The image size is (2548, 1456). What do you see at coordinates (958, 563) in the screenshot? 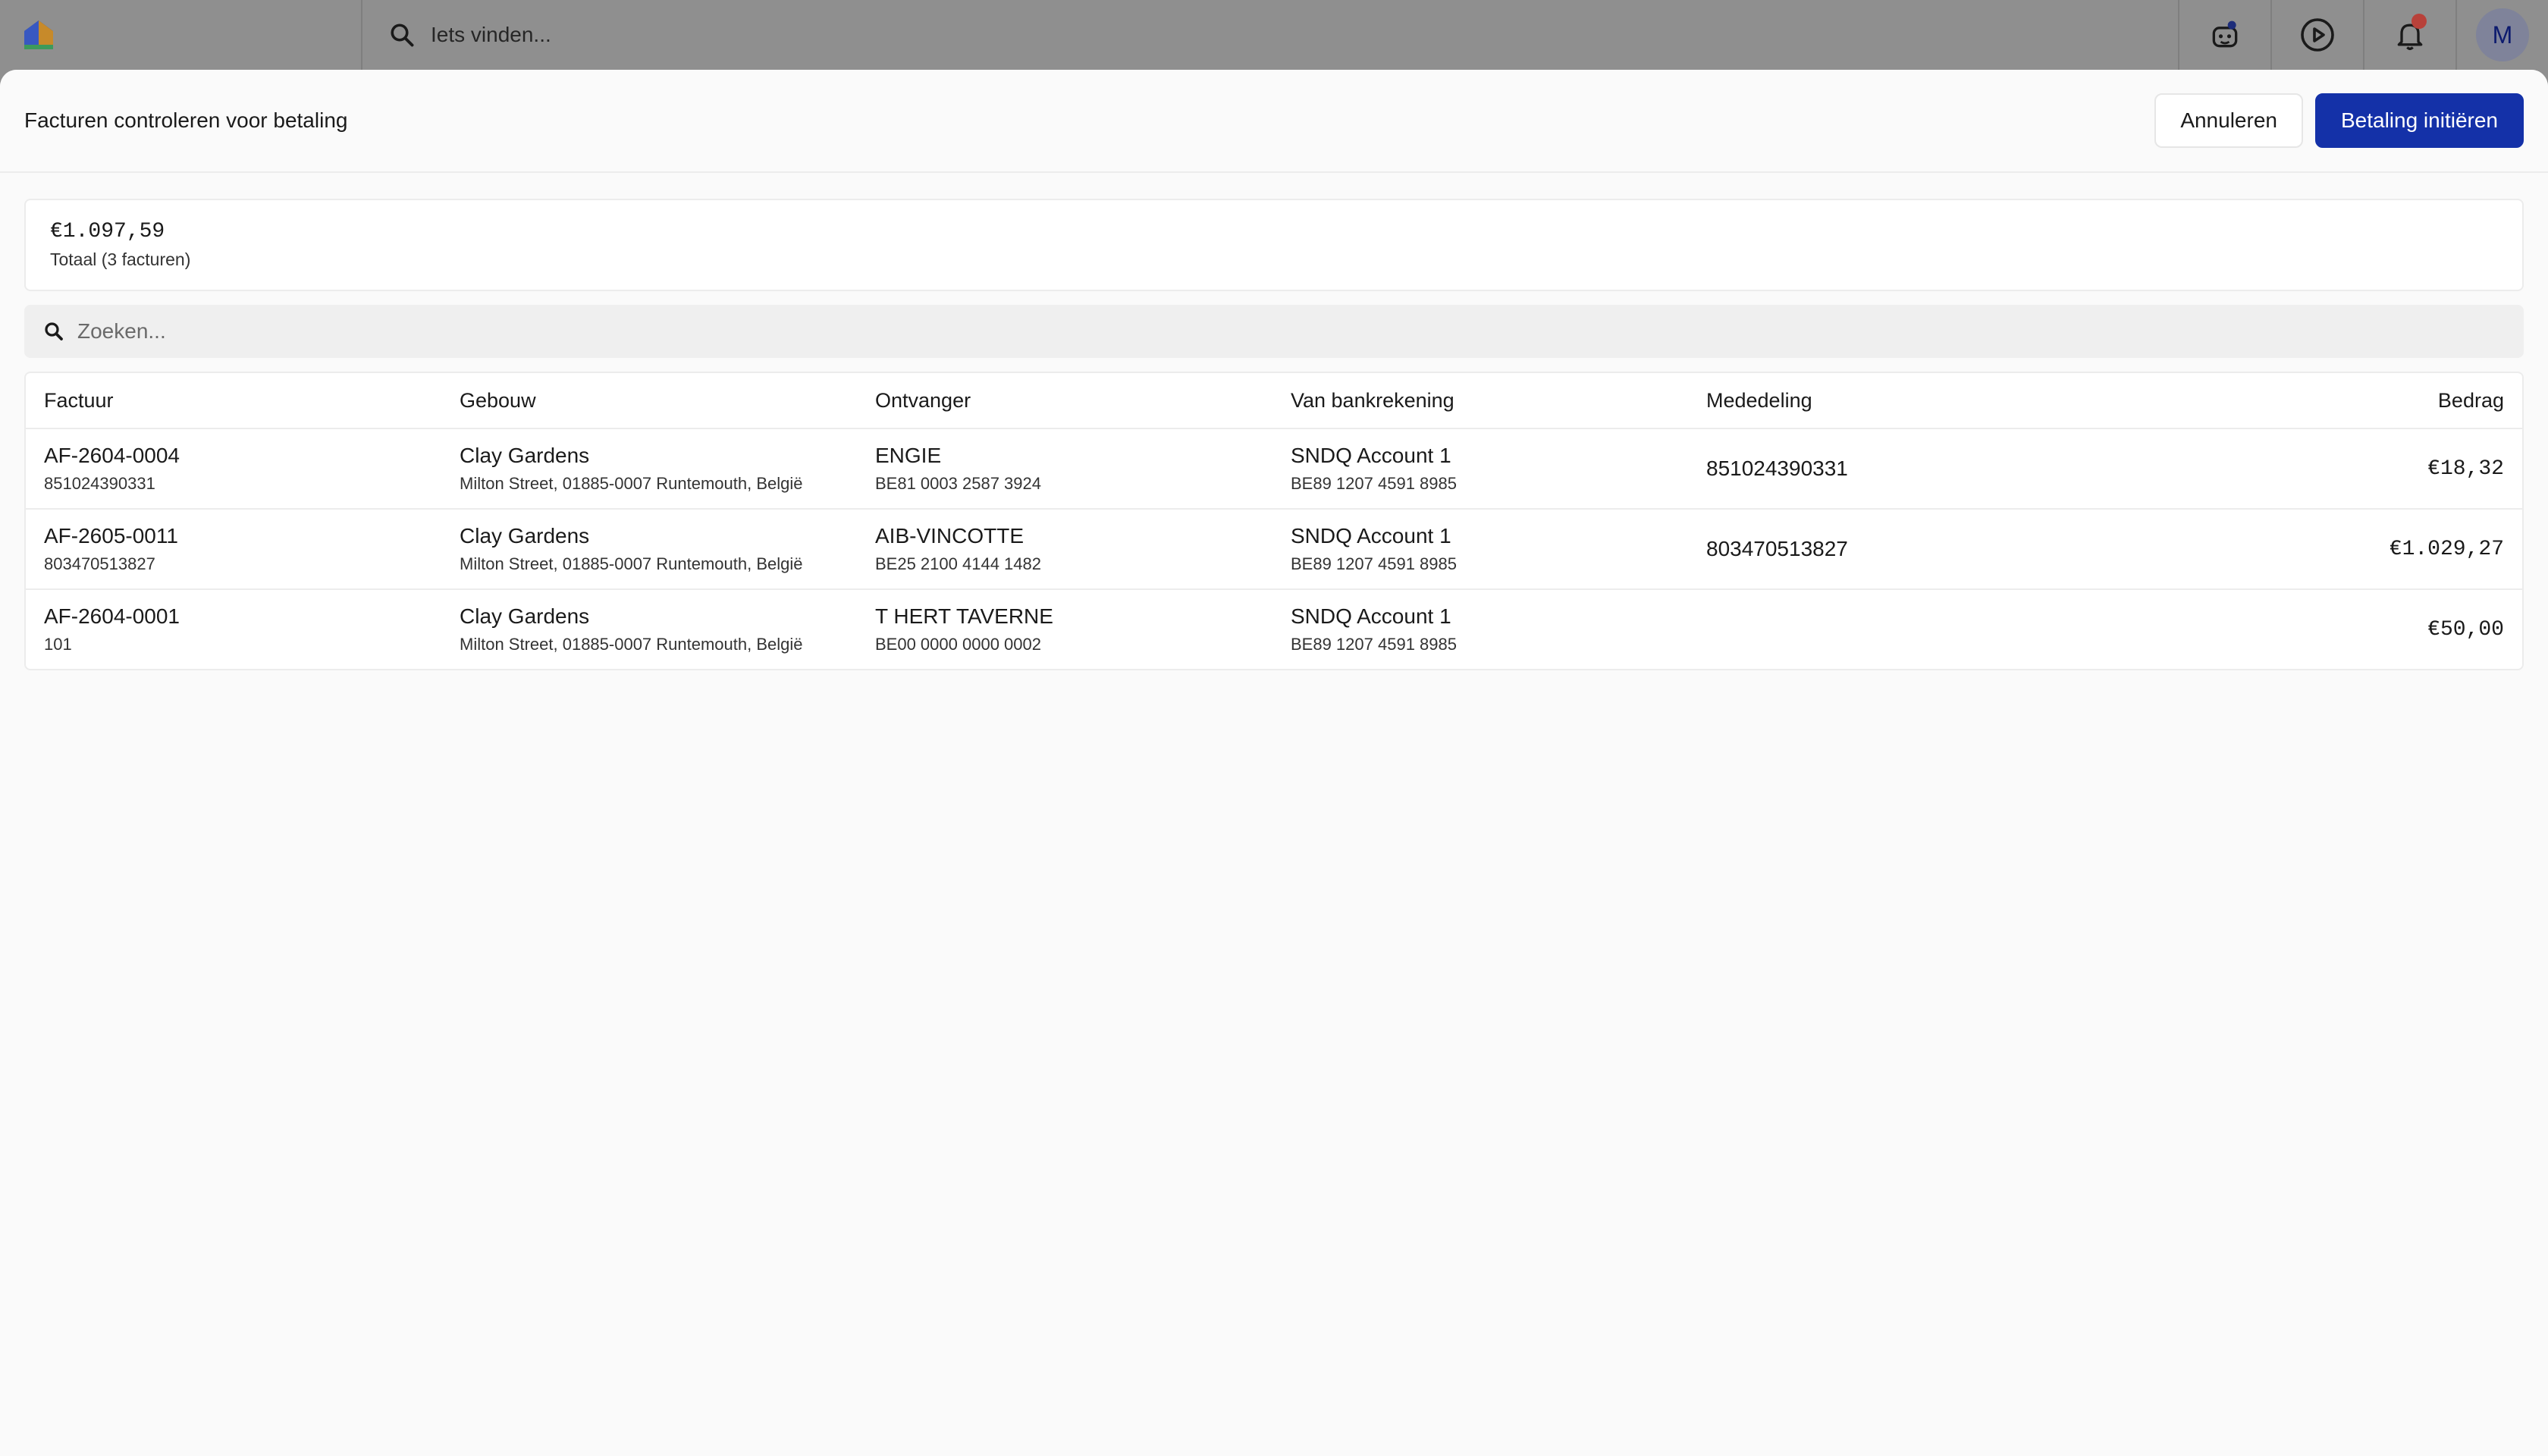
I see `recipient-iban: BE25 2100 4144 1482` at bounding box center [958, 563].